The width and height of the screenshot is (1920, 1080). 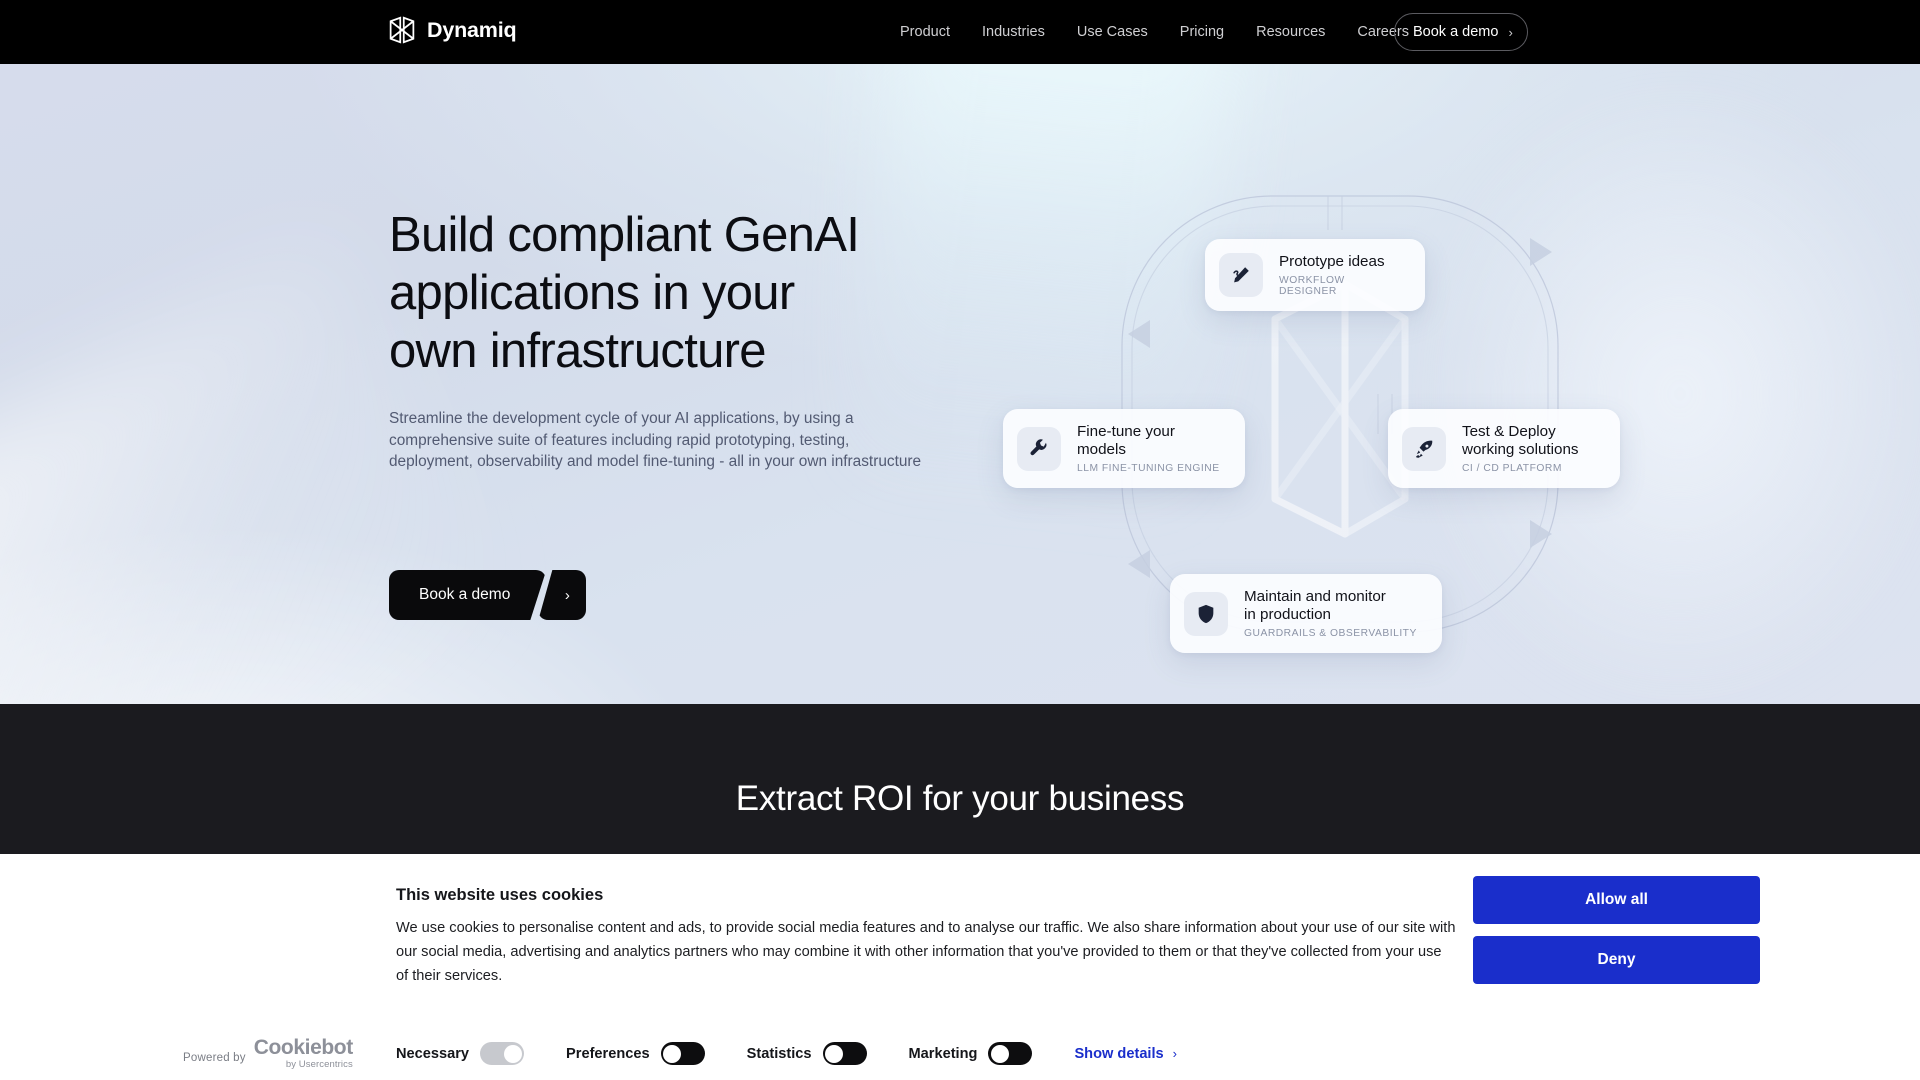 I want to click on cookie-toggle-marketing: Marketing, so click(x=971, y=1053).